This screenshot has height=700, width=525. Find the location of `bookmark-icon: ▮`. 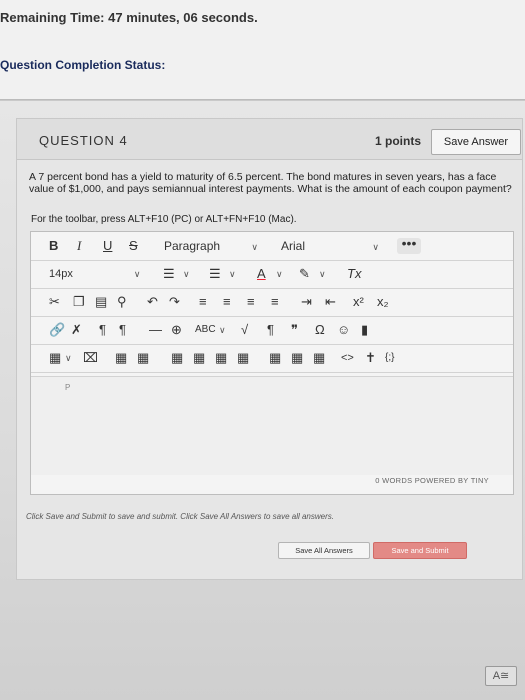

bookmark-icon: ▮ is located at coordinates (364, 330).